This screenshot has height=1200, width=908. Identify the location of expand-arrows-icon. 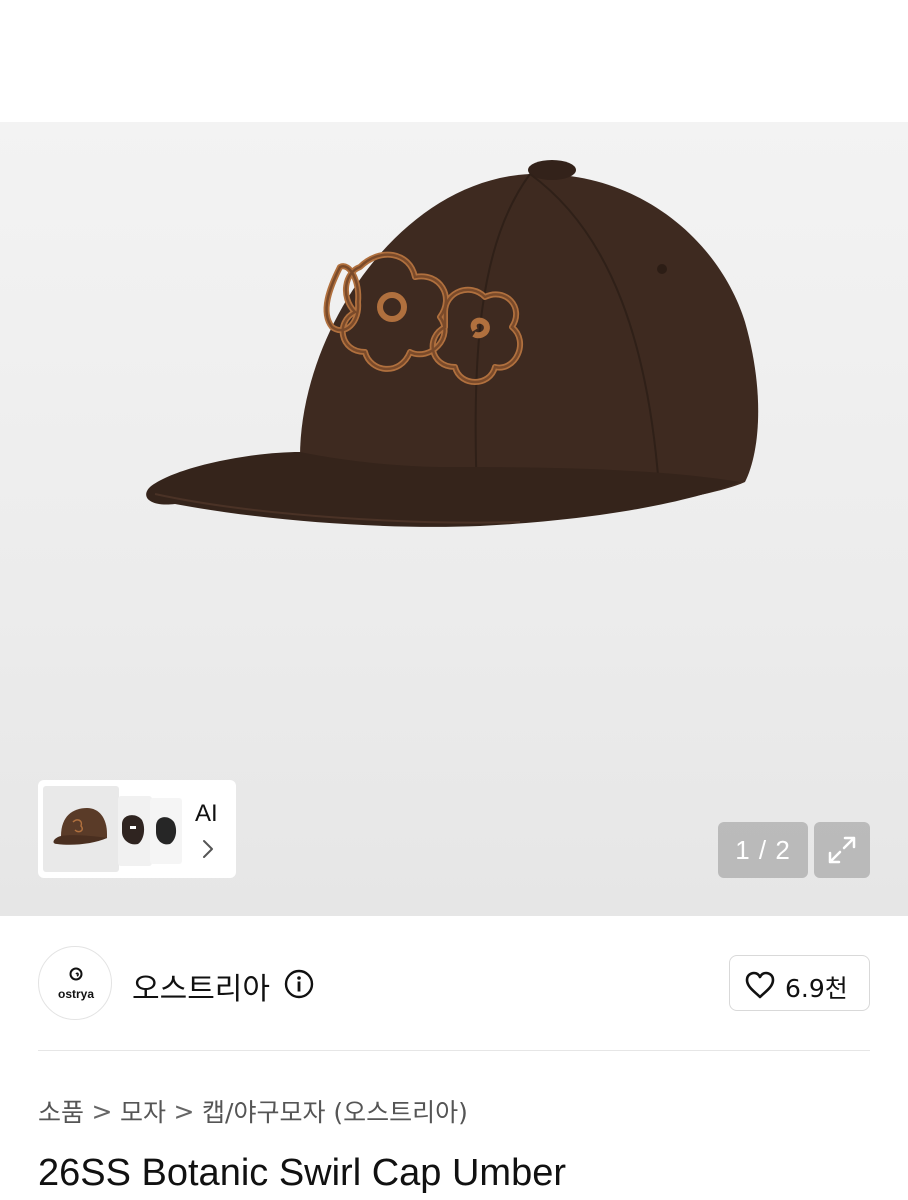
(842, 850).